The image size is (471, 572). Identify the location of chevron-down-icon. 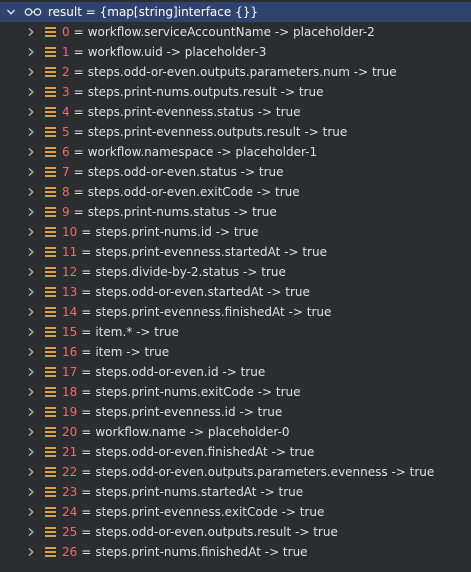
(11, 12).